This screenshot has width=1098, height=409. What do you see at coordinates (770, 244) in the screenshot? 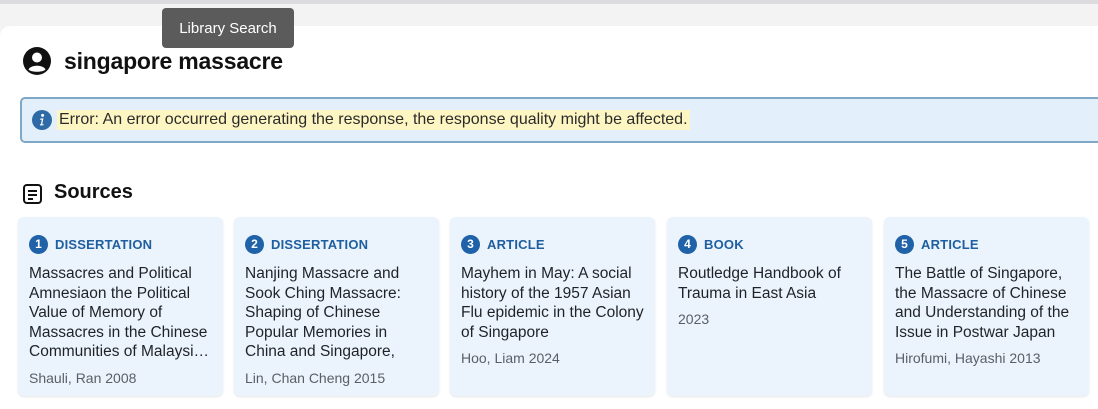
I see `card-header: 4 BOOK` at bounding box center [770, 244].